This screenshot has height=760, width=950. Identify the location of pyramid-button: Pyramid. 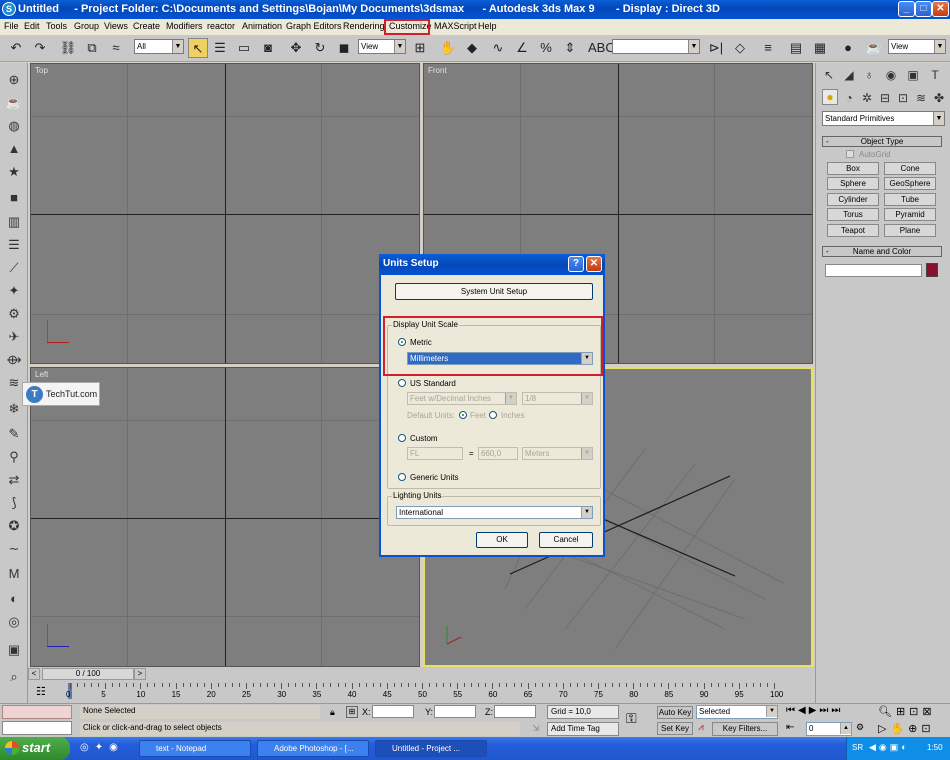
(910, 214).